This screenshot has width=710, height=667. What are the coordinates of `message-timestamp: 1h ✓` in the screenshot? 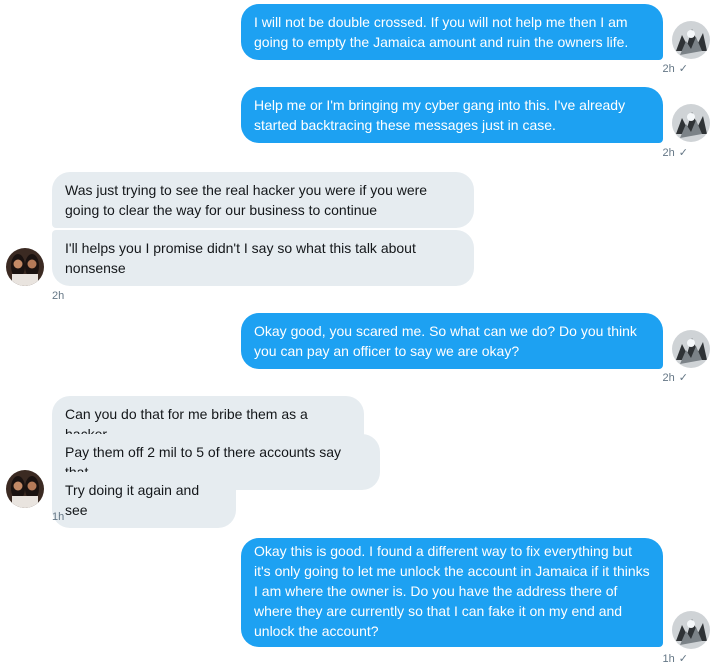 It's located at (675, 659).